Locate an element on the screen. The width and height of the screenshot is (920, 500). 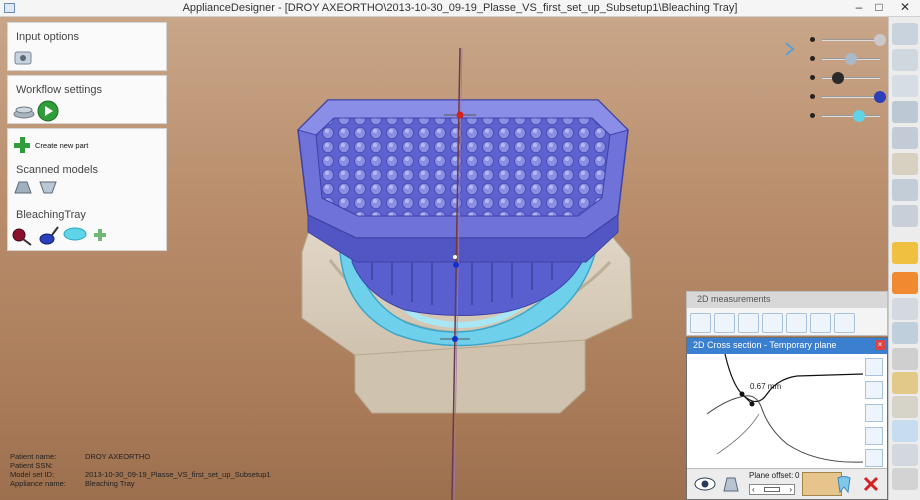
offset-measure-icon is located at coordinates (844, 323).